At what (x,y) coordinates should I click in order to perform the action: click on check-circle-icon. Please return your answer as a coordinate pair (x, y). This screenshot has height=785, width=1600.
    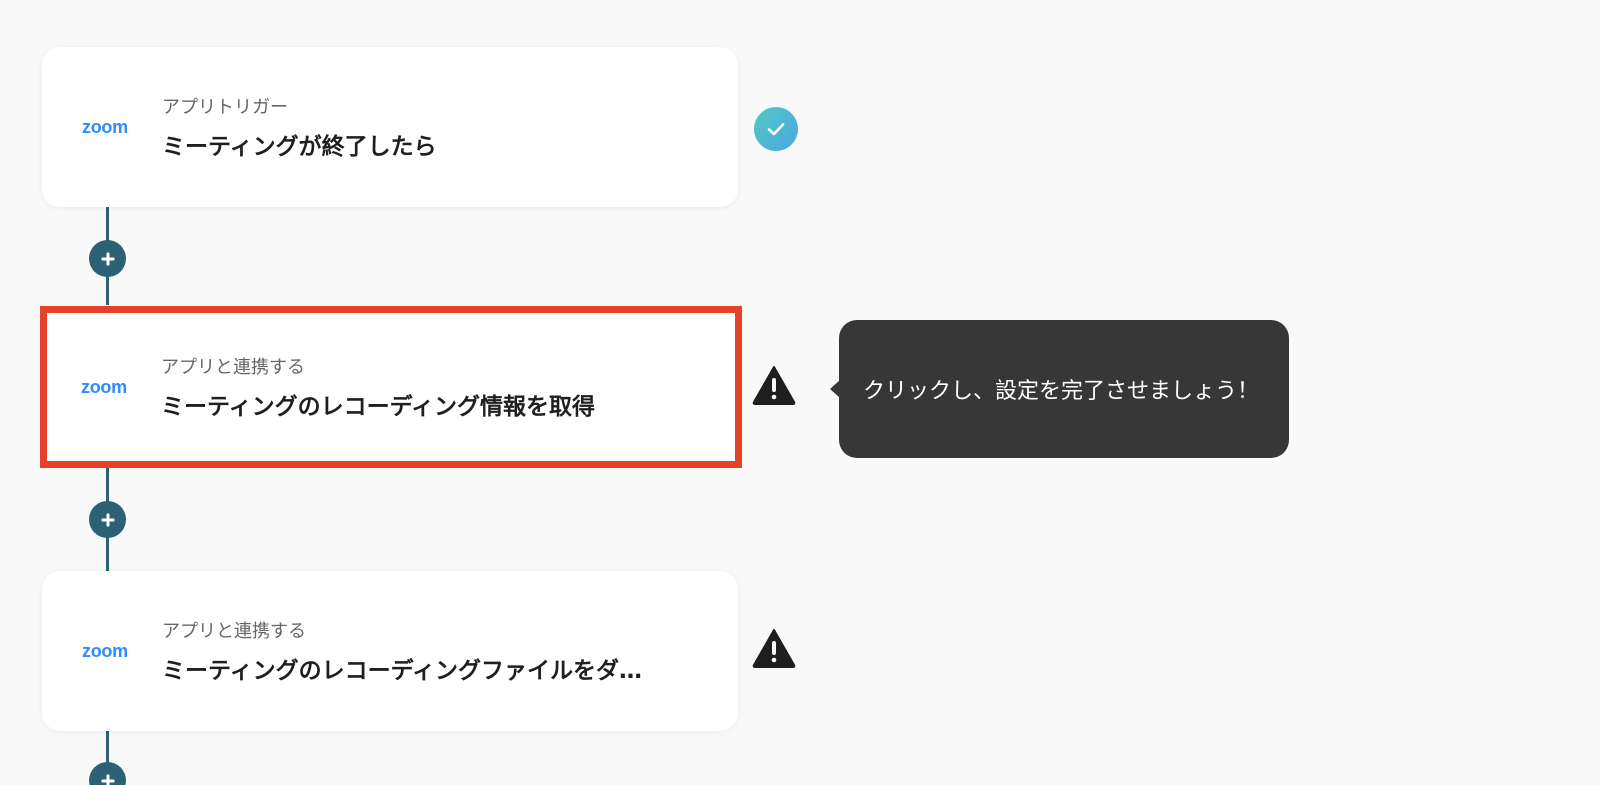
    Looking at the image, I should click on (776, 129).